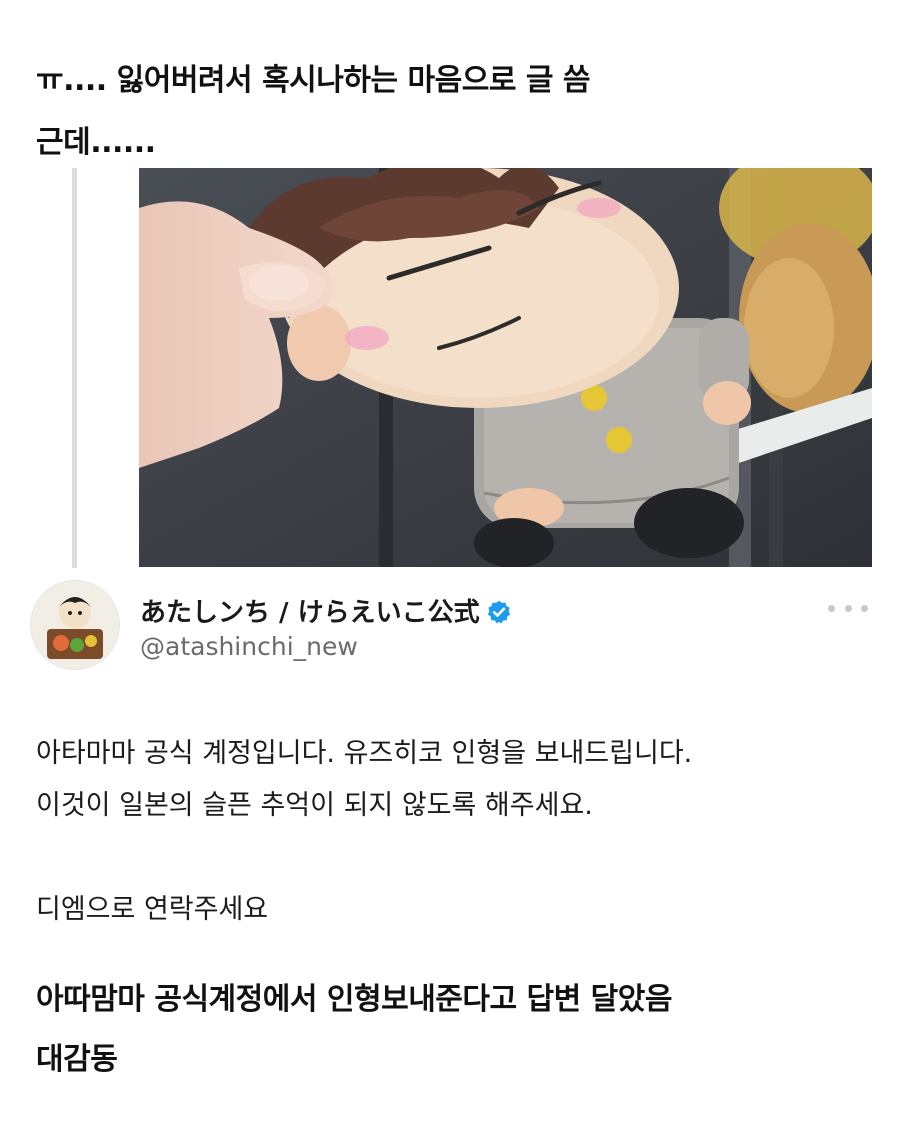 This screenshot has height=1125, width=900. I want to click on verified-badge-icon, so click(499, 615).